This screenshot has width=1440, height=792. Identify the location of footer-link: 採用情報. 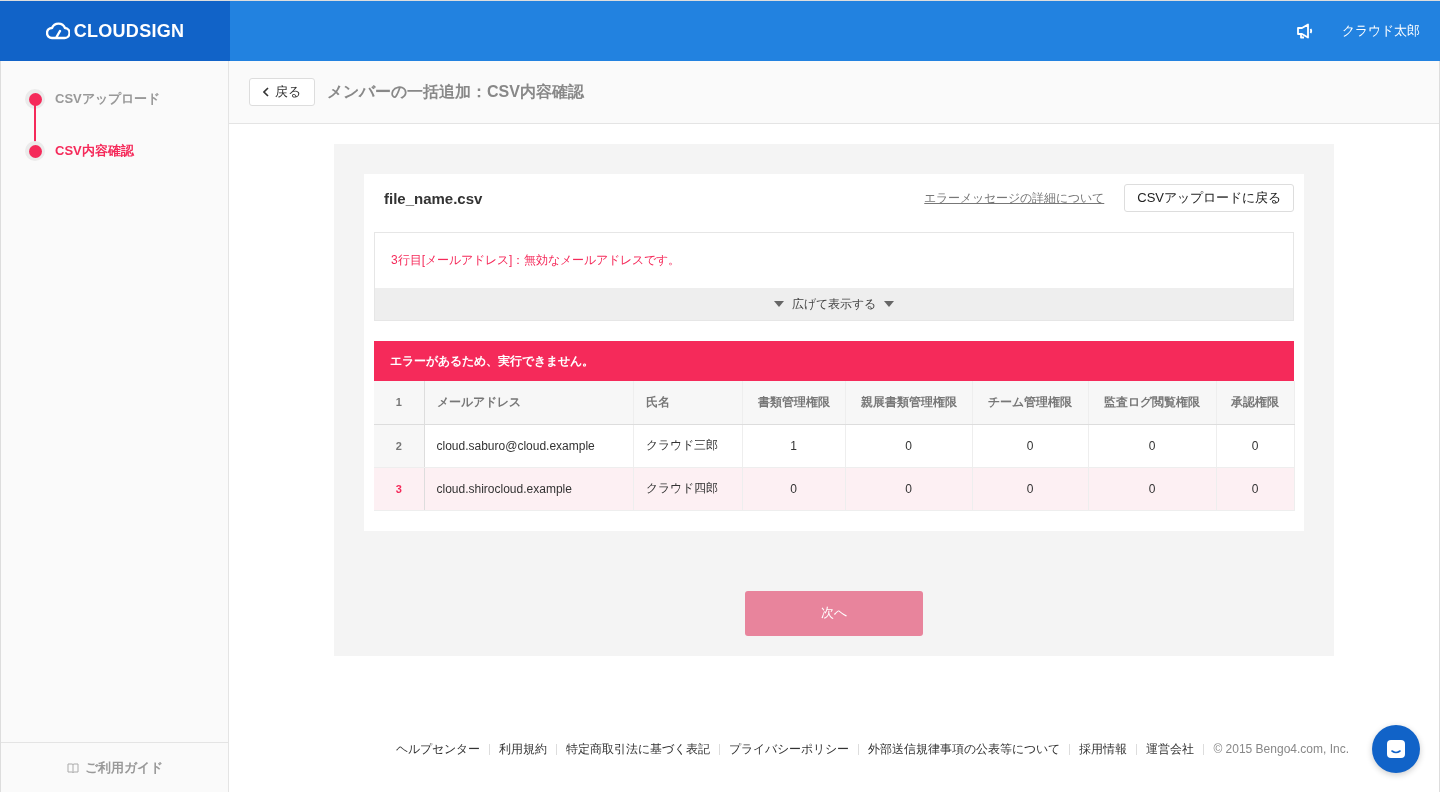
(1103, 749).